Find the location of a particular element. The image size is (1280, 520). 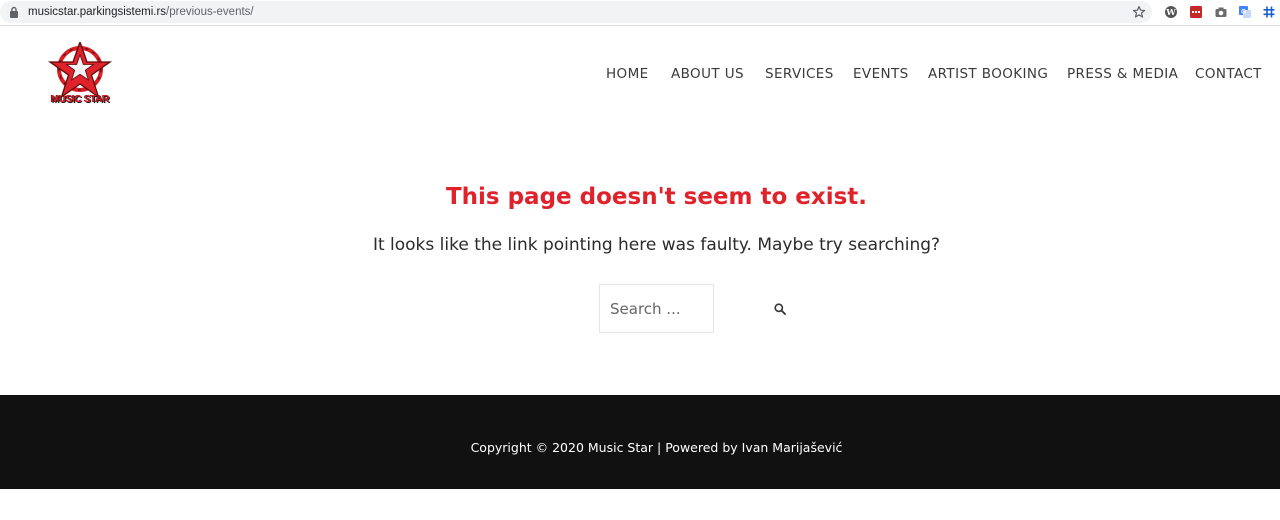

search-input is located at coordinates (656, 308).